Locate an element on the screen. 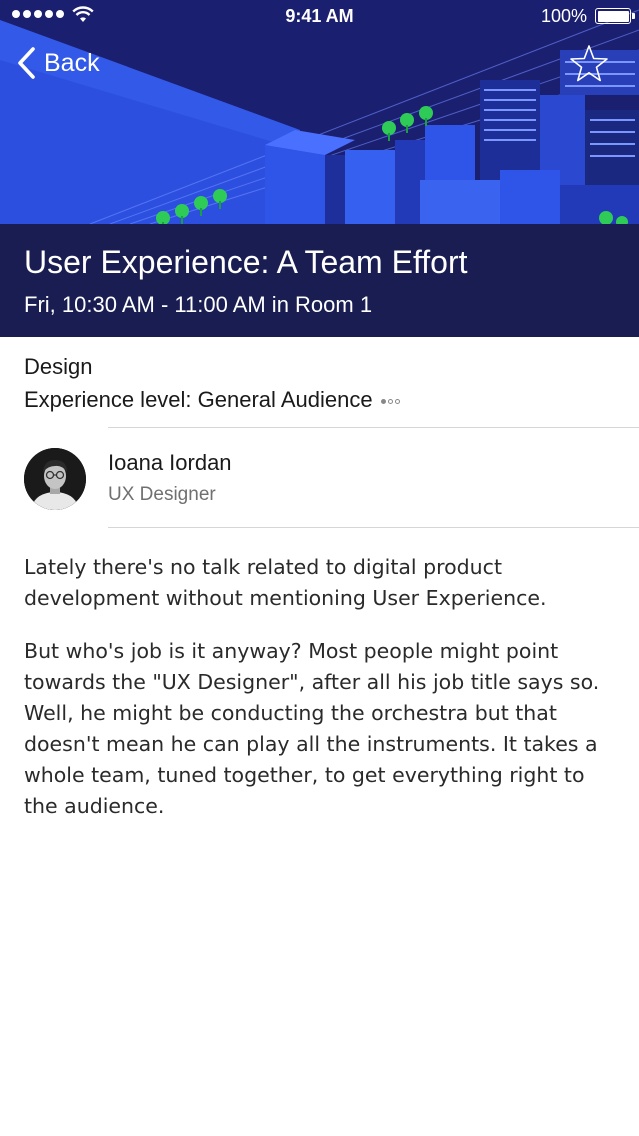 The height and width of the screenshot is (1136, 639). experience-level-row: Experience level: General Audience is located at coordinates (324, 400).